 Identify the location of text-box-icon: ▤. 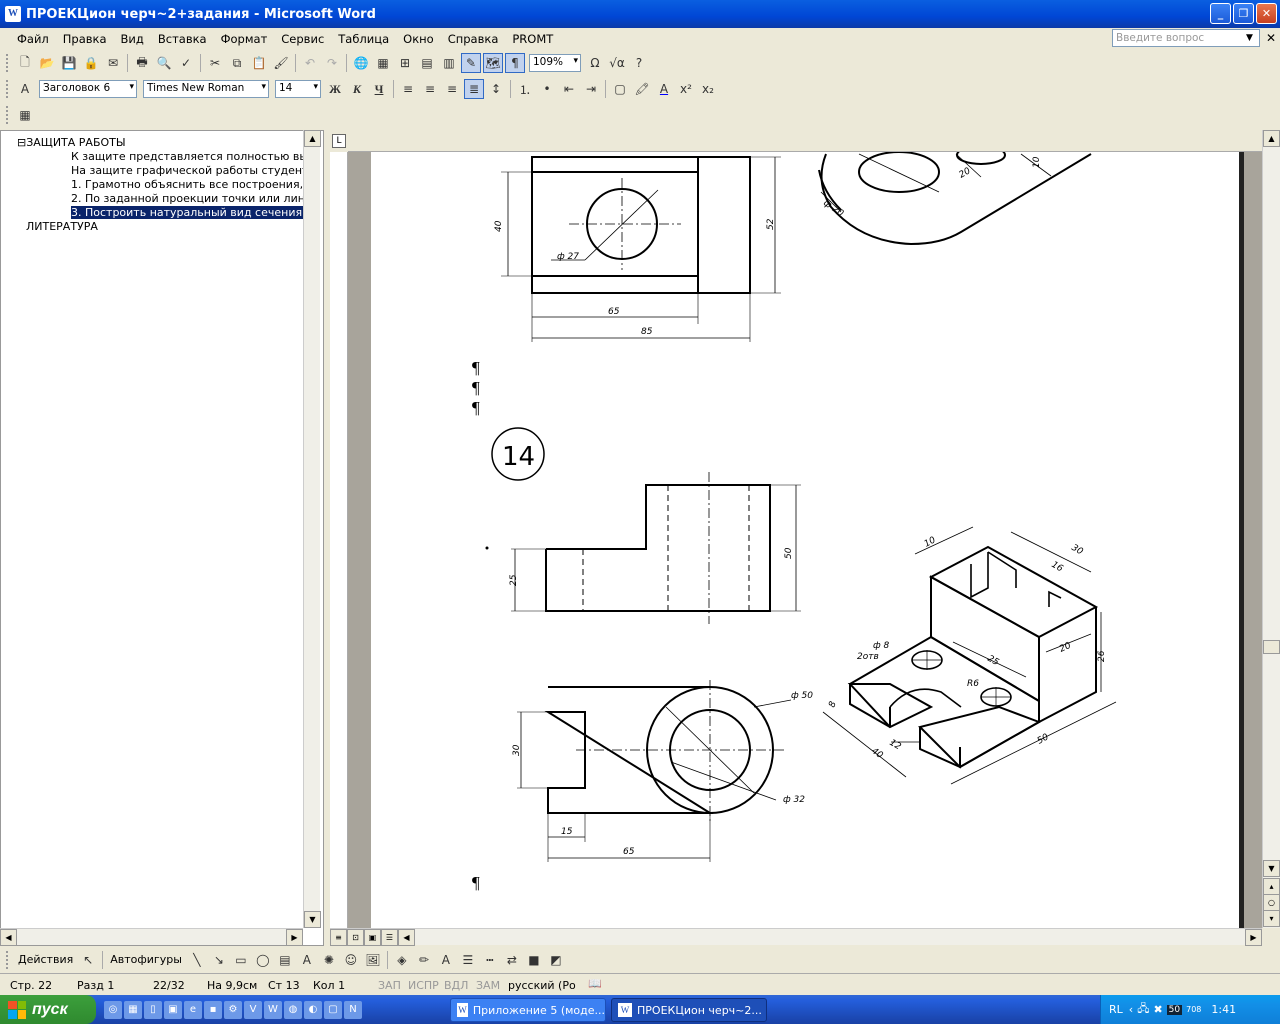
(285, 960).